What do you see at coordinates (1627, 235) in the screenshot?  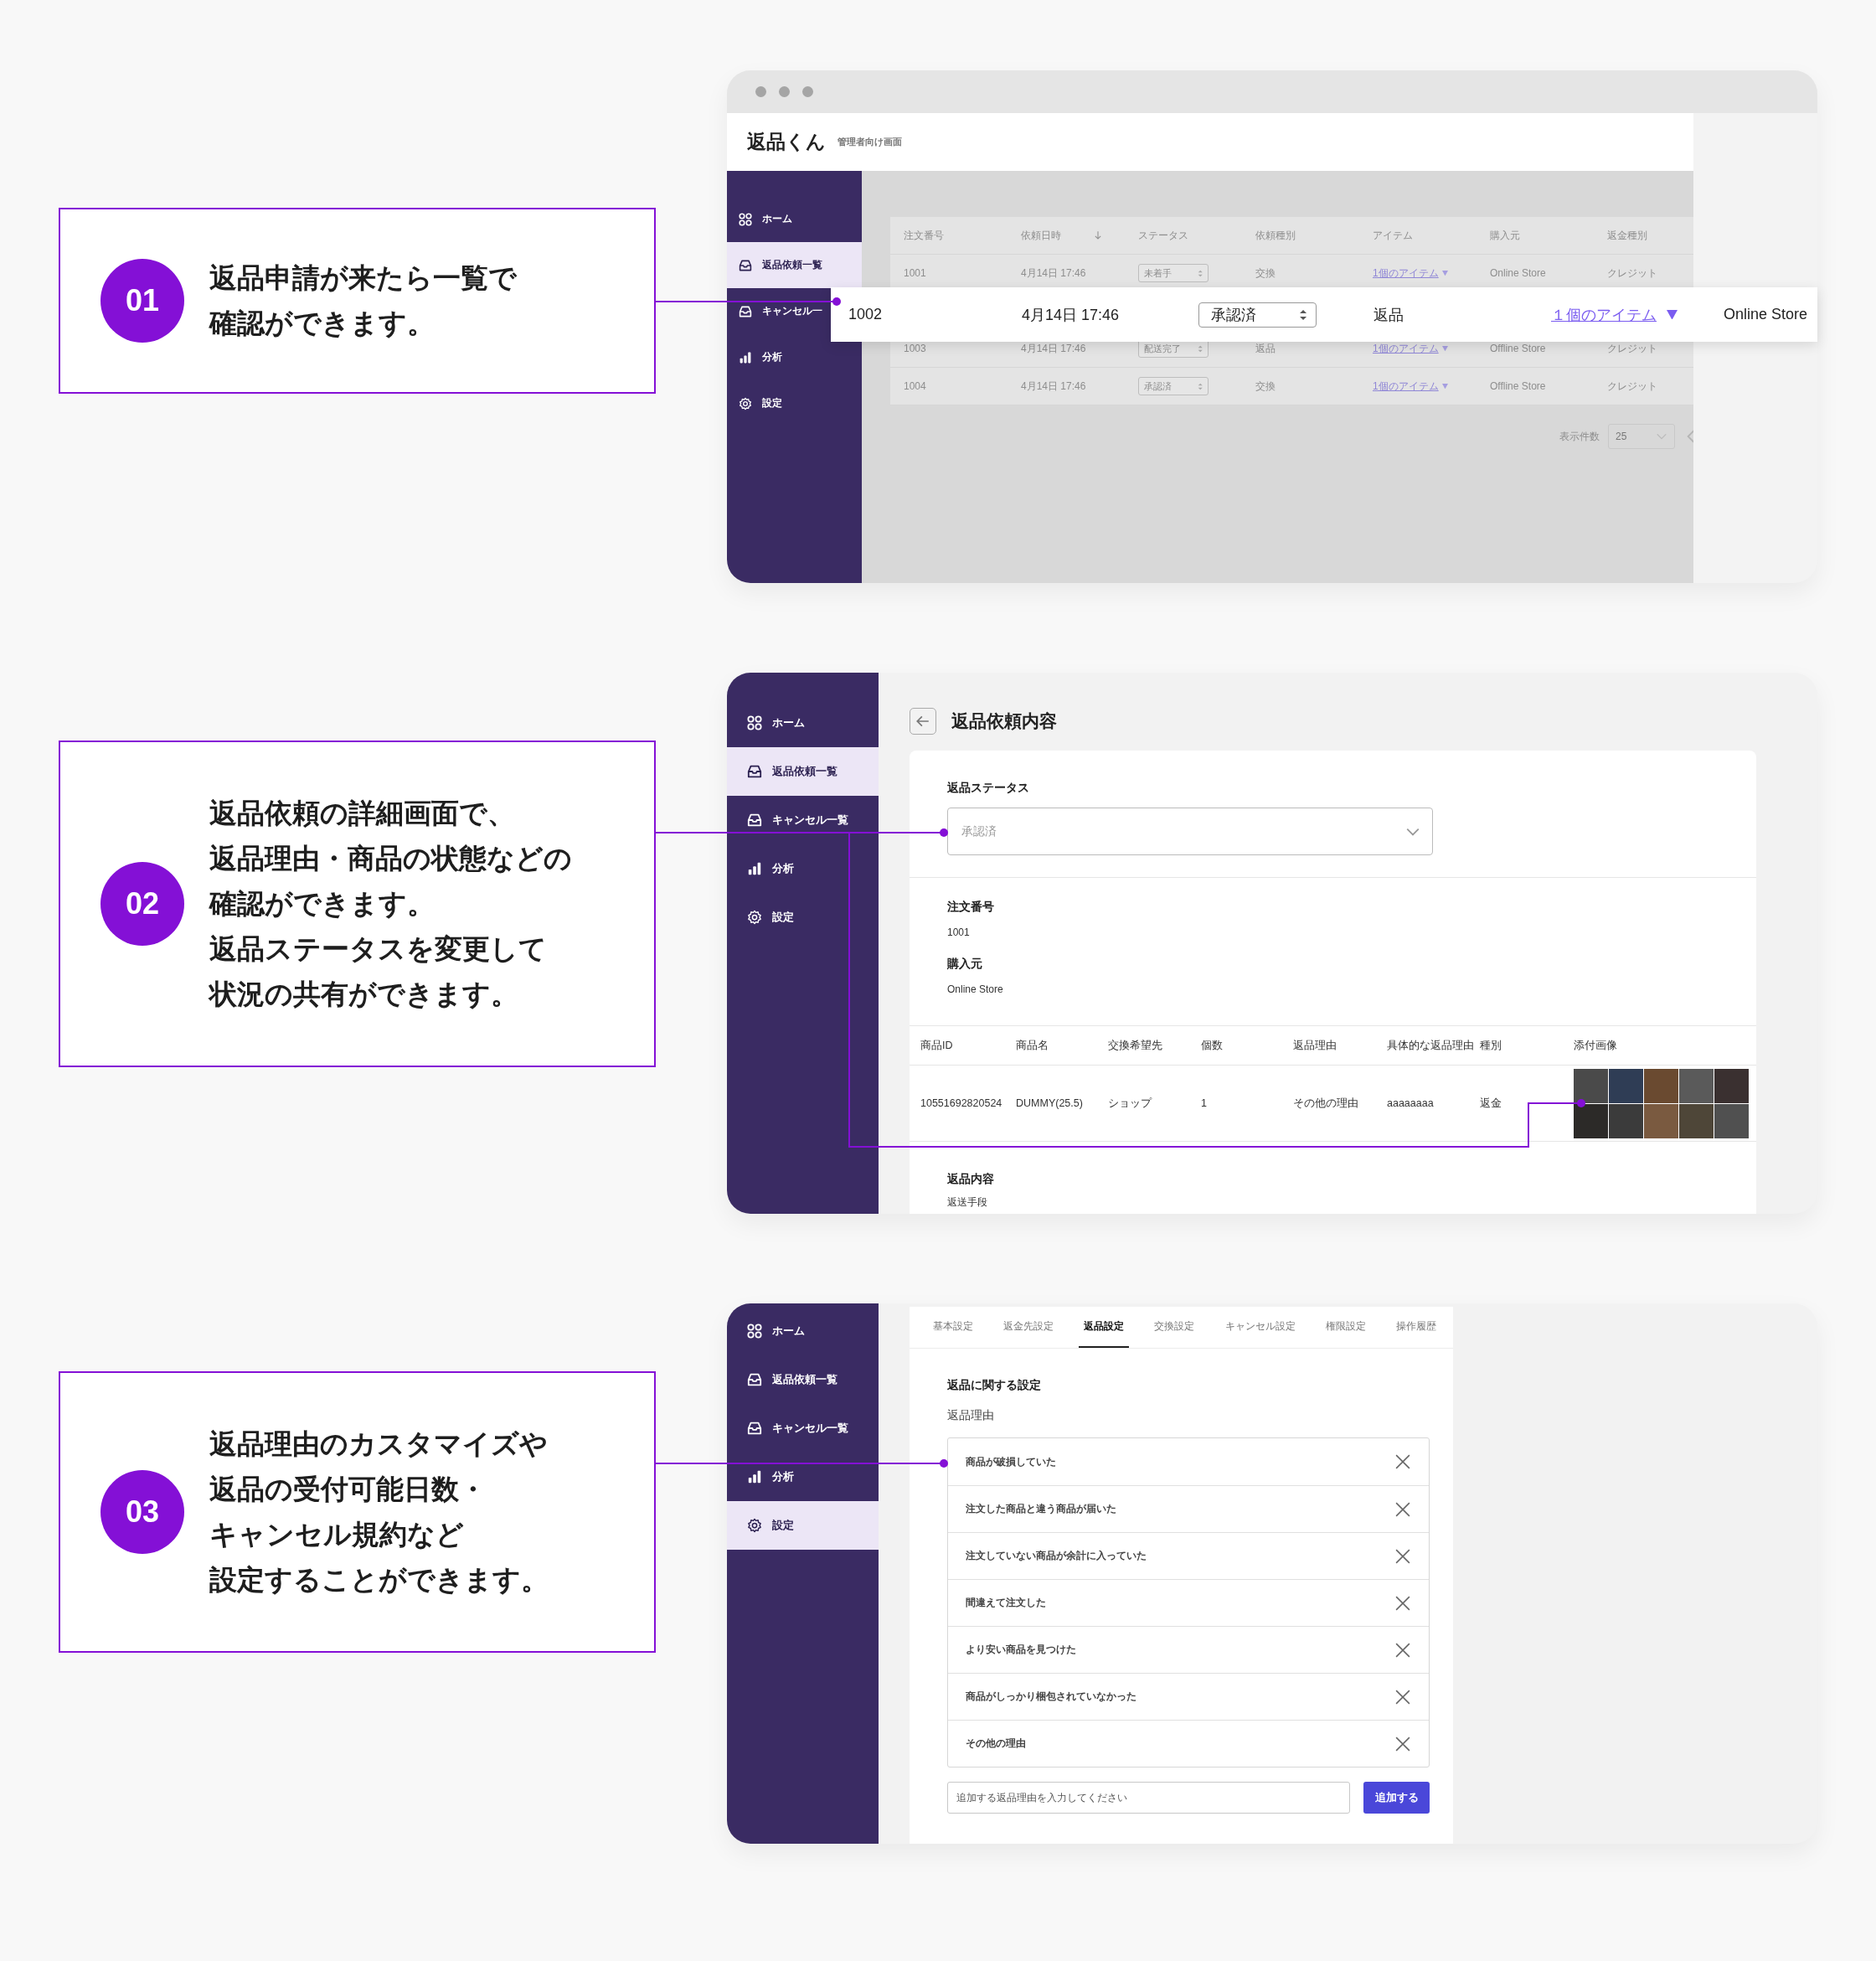 I see `column-header: 返金種別` at bounding box center [1627, 235].